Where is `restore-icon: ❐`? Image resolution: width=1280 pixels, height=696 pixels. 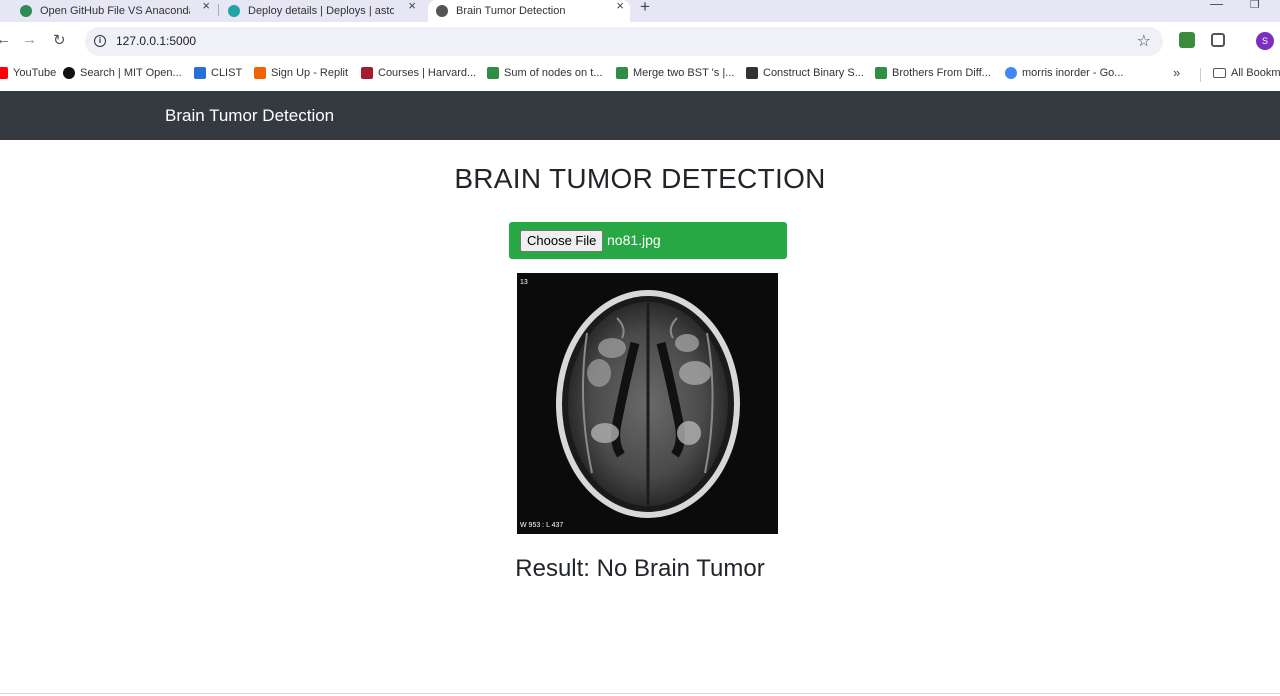
restore-icon: ❐ is located at coordinates (1255, 5).